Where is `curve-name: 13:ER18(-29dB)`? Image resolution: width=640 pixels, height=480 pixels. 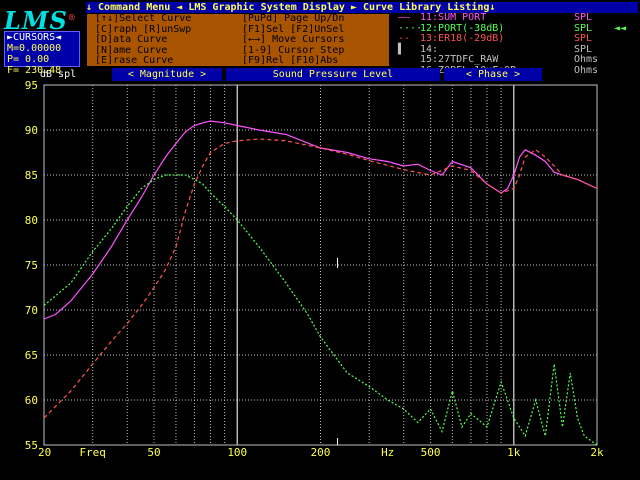 curve-name: 13:ER18(-29dB) is located at coordinates (462, 38).